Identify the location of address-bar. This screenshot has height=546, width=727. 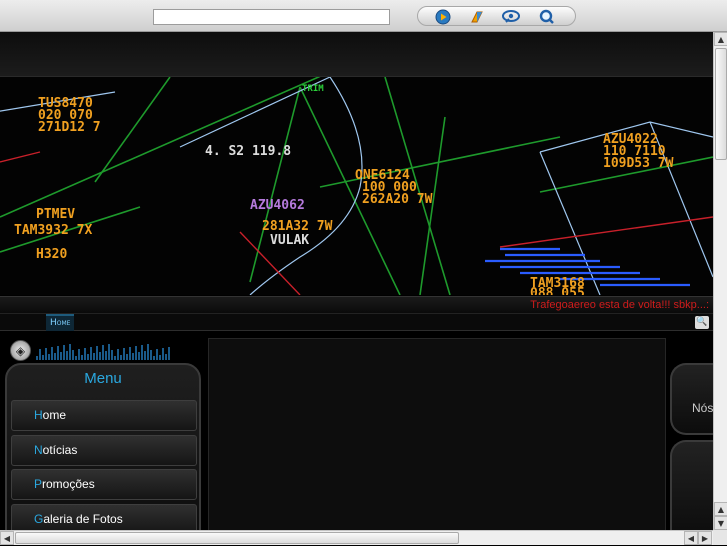
(271, 17).